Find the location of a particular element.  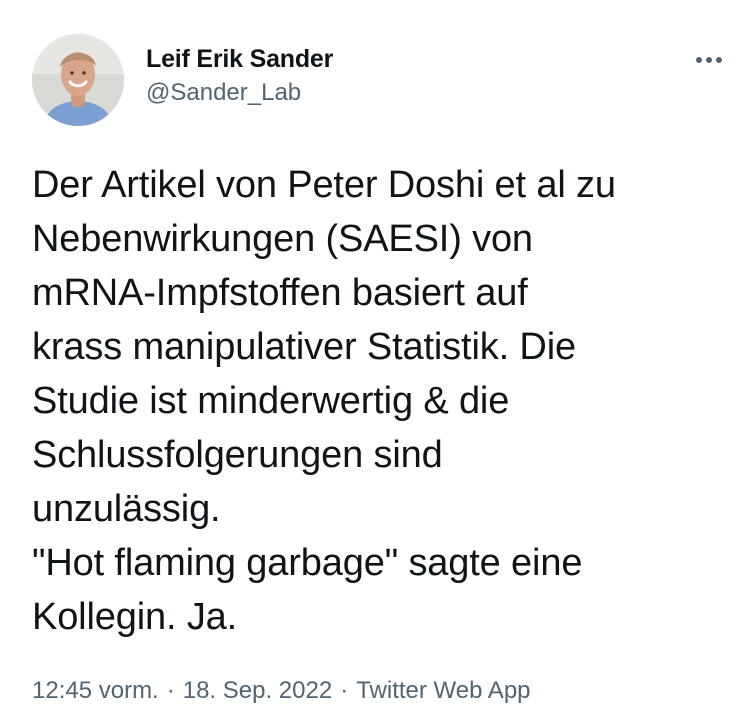

tweet-text-line: "Hot flaming garbage" sagte eine is located at coordinates (307, 563).